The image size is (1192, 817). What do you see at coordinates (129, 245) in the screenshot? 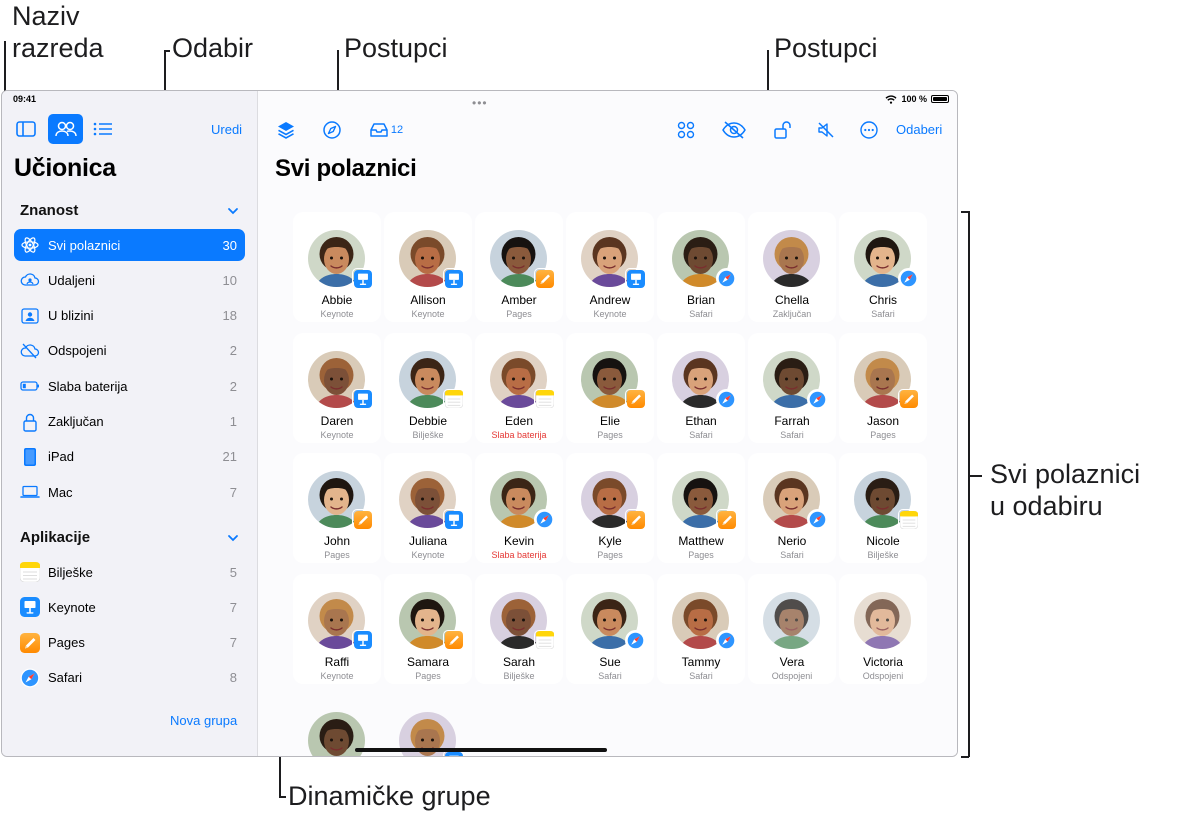
I see `group-item-svi-polaznici: Svi polaznici 30` at bounding box center [129, 245].